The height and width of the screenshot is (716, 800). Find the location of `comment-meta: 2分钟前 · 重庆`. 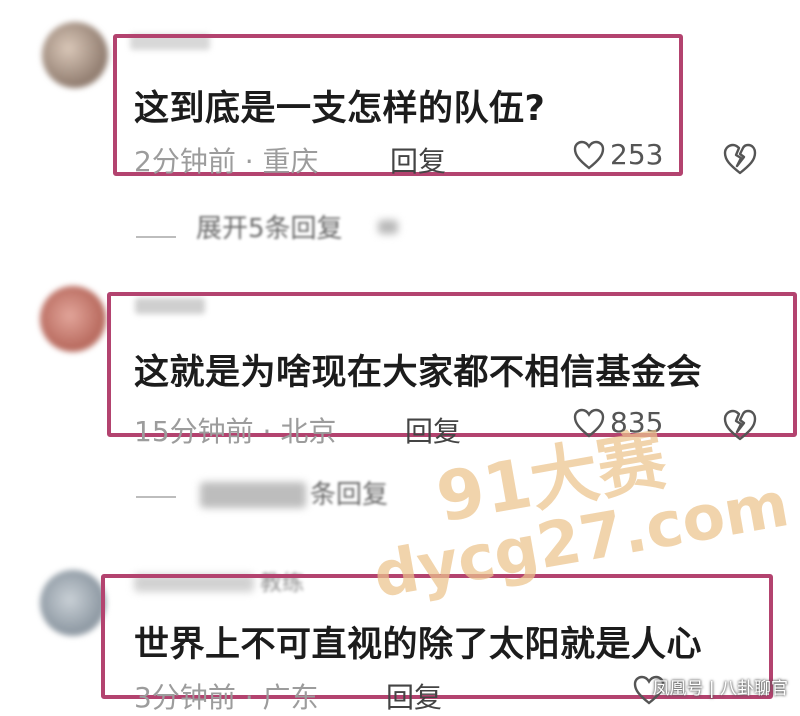

comment-meta: 2分钟前 · 重庆 is located at coordinates (226, 160).